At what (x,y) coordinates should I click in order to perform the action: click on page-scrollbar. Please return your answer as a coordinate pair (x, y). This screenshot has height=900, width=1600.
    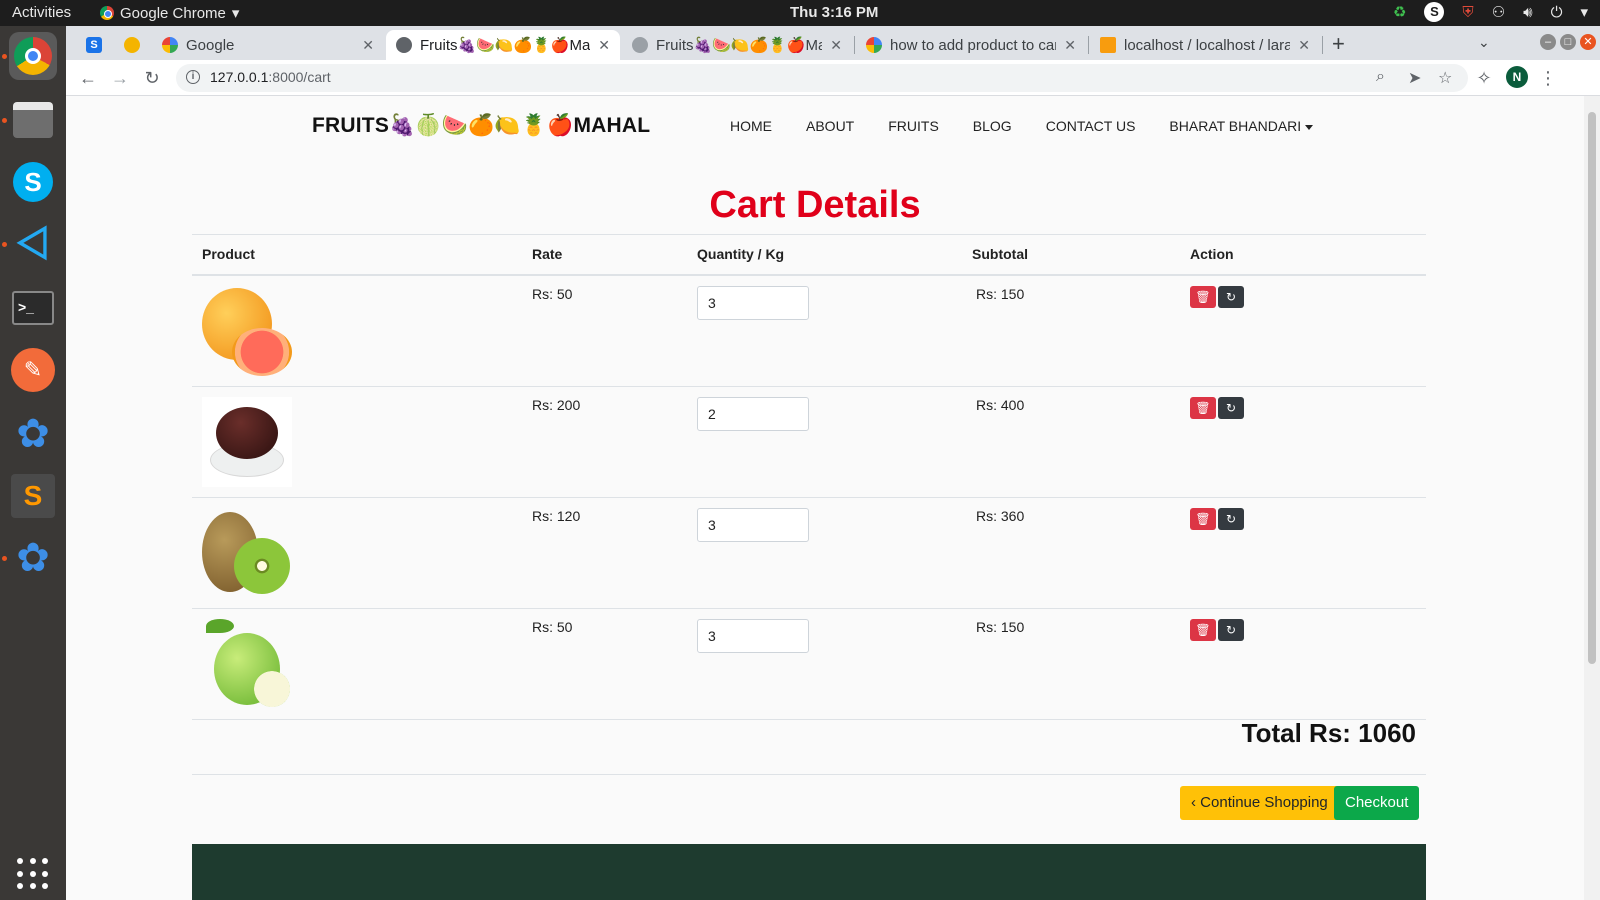
    Looking at the image, I should click on (1592, 498).